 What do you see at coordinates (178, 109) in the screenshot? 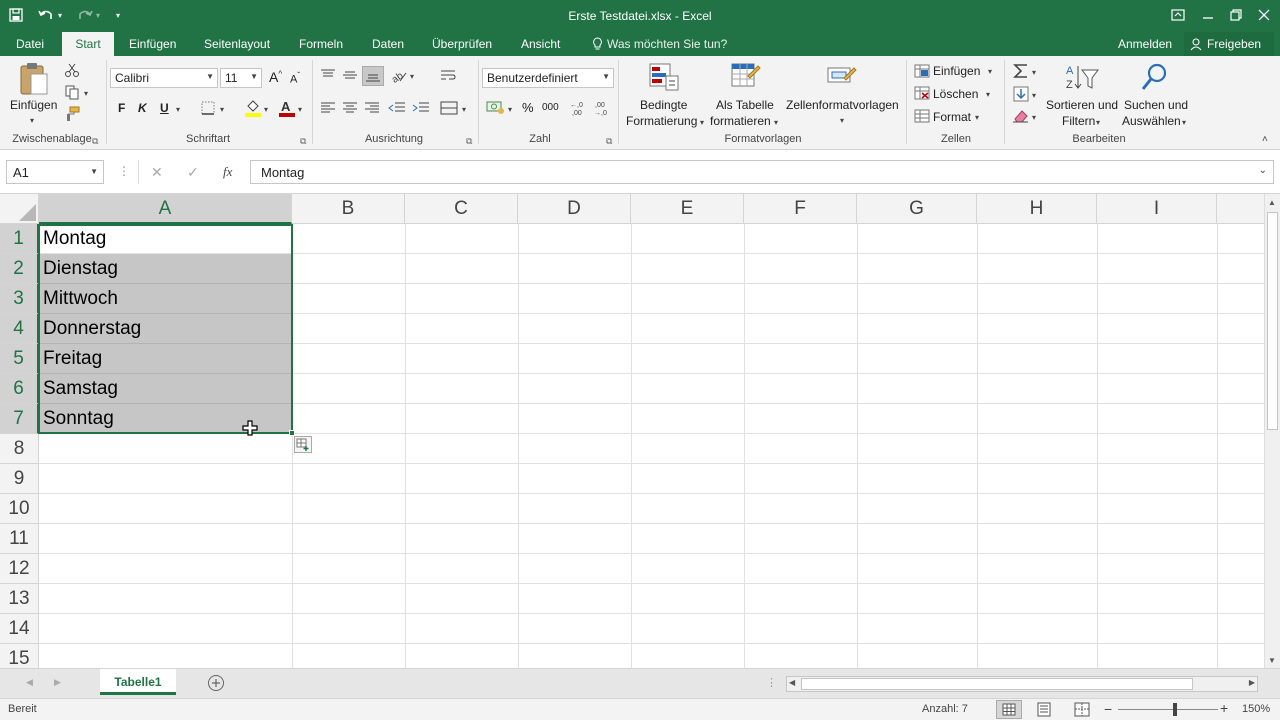
I see `underline-dropdown-icon: ▾` at bounding box center [178, 109].